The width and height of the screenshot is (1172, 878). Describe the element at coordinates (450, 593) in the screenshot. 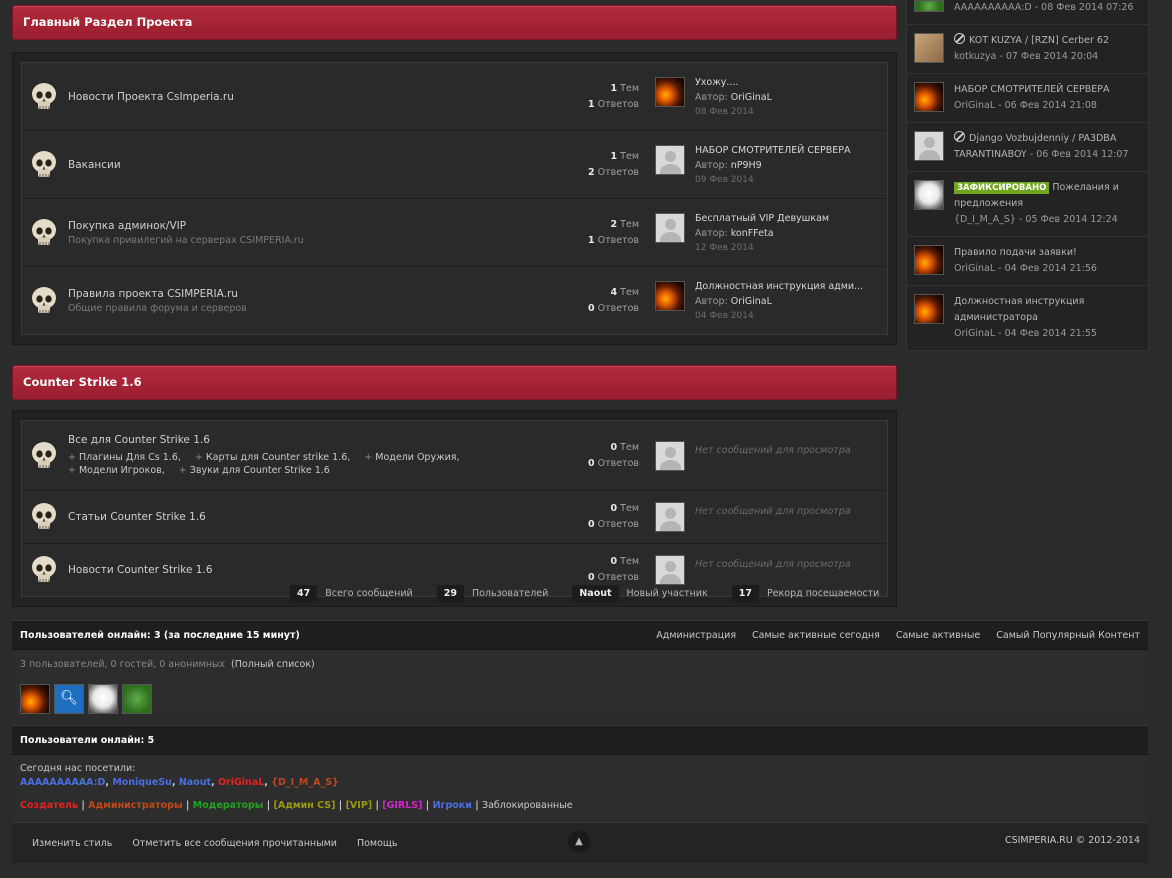

I see `stat-value: 29` at that location.